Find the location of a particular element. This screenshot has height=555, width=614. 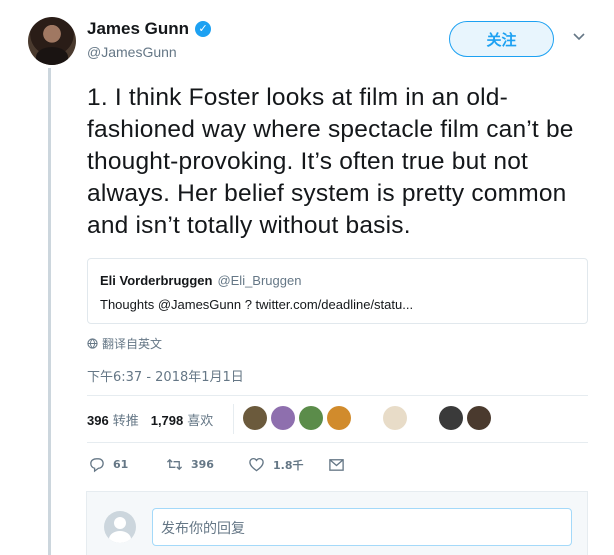

thread-line is located at coordinates (49, 311).